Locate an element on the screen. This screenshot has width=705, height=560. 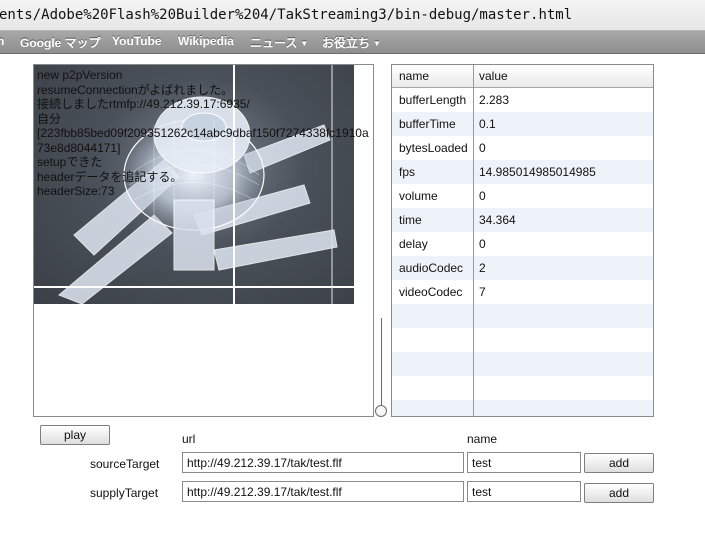
table-row: volume 0 is located at coordinates (522, 196).